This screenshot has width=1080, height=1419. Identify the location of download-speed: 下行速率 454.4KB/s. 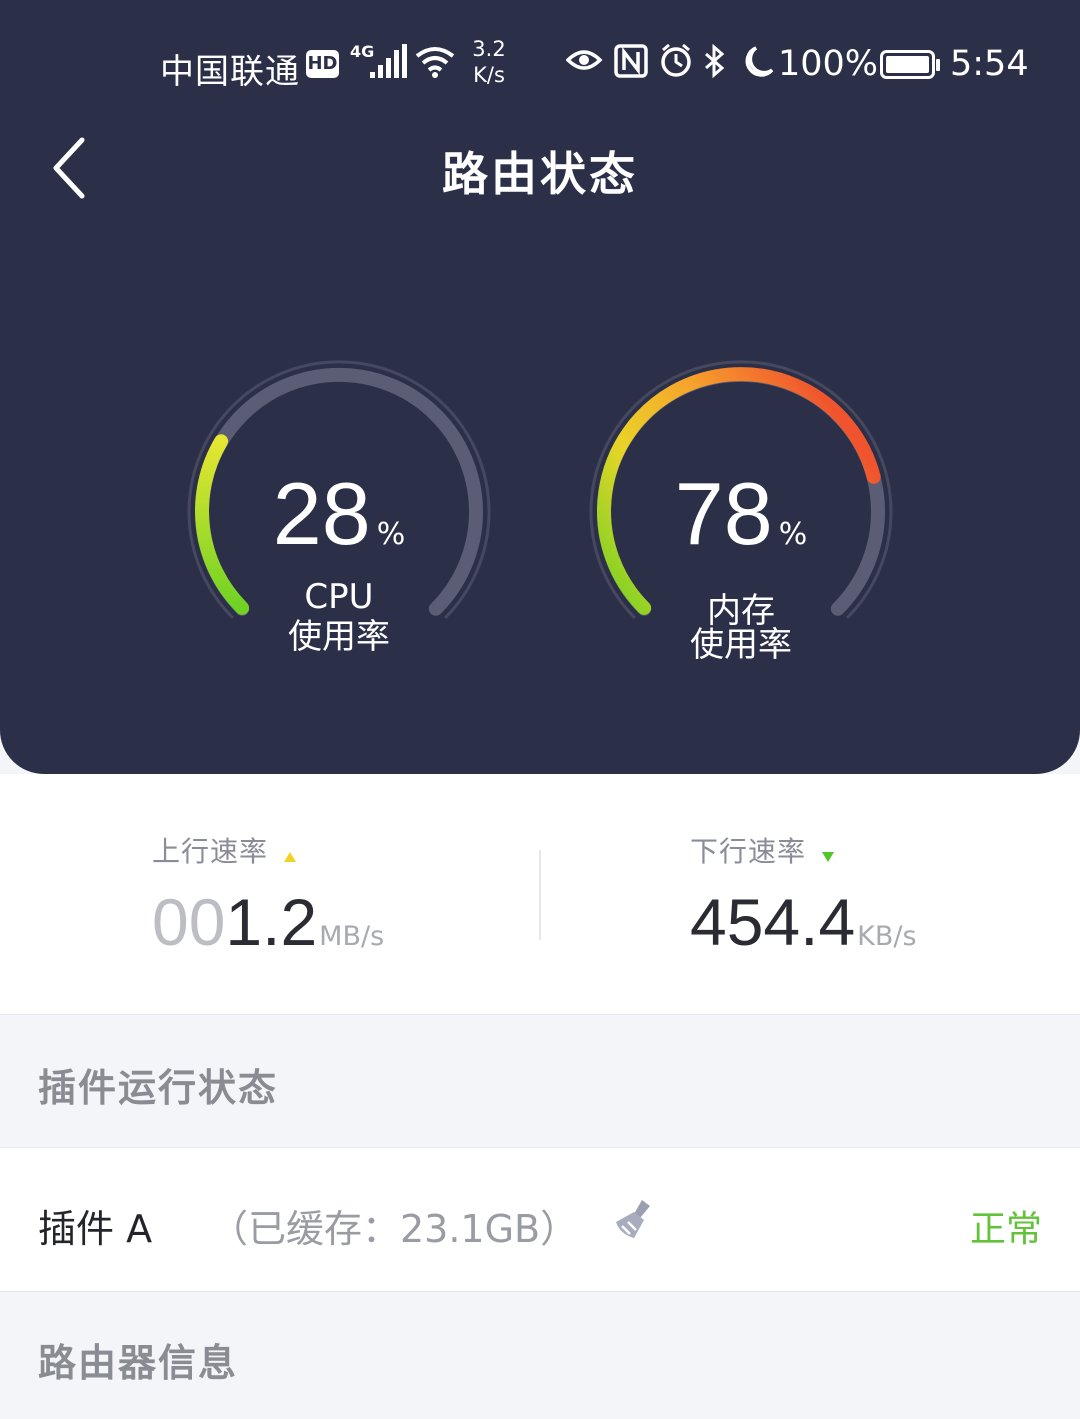
(803, 895).